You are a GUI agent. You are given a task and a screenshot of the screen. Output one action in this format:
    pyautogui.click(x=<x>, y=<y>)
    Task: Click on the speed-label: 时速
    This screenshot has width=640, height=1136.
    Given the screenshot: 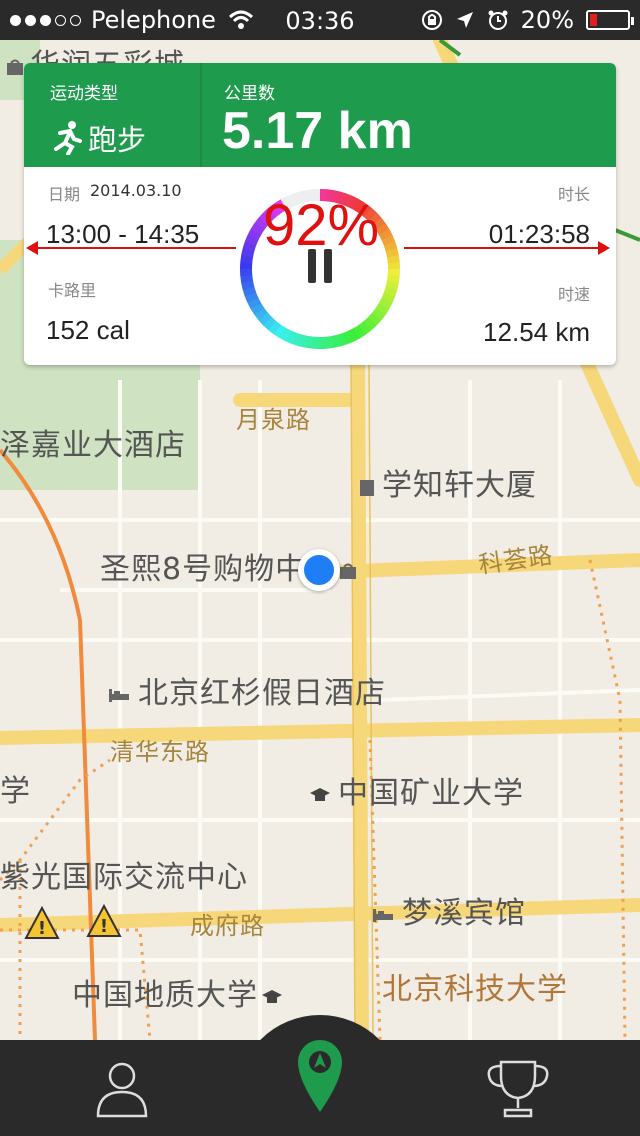 What is the action you would take?
    pyautogui.click(x=573, y=294)
    